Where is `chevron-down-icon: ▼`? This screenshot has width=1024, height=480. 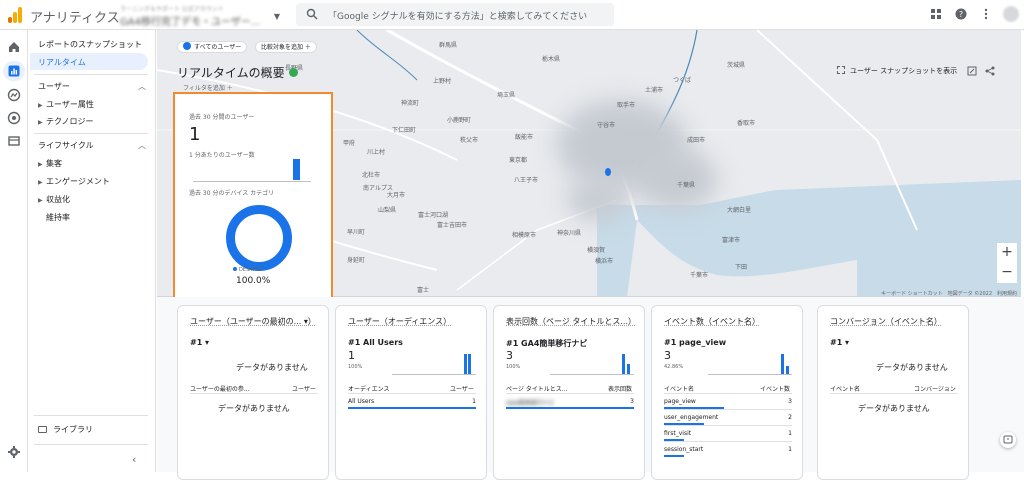
chevron-down-icon: ▼ is located at coordinates (276, 16).